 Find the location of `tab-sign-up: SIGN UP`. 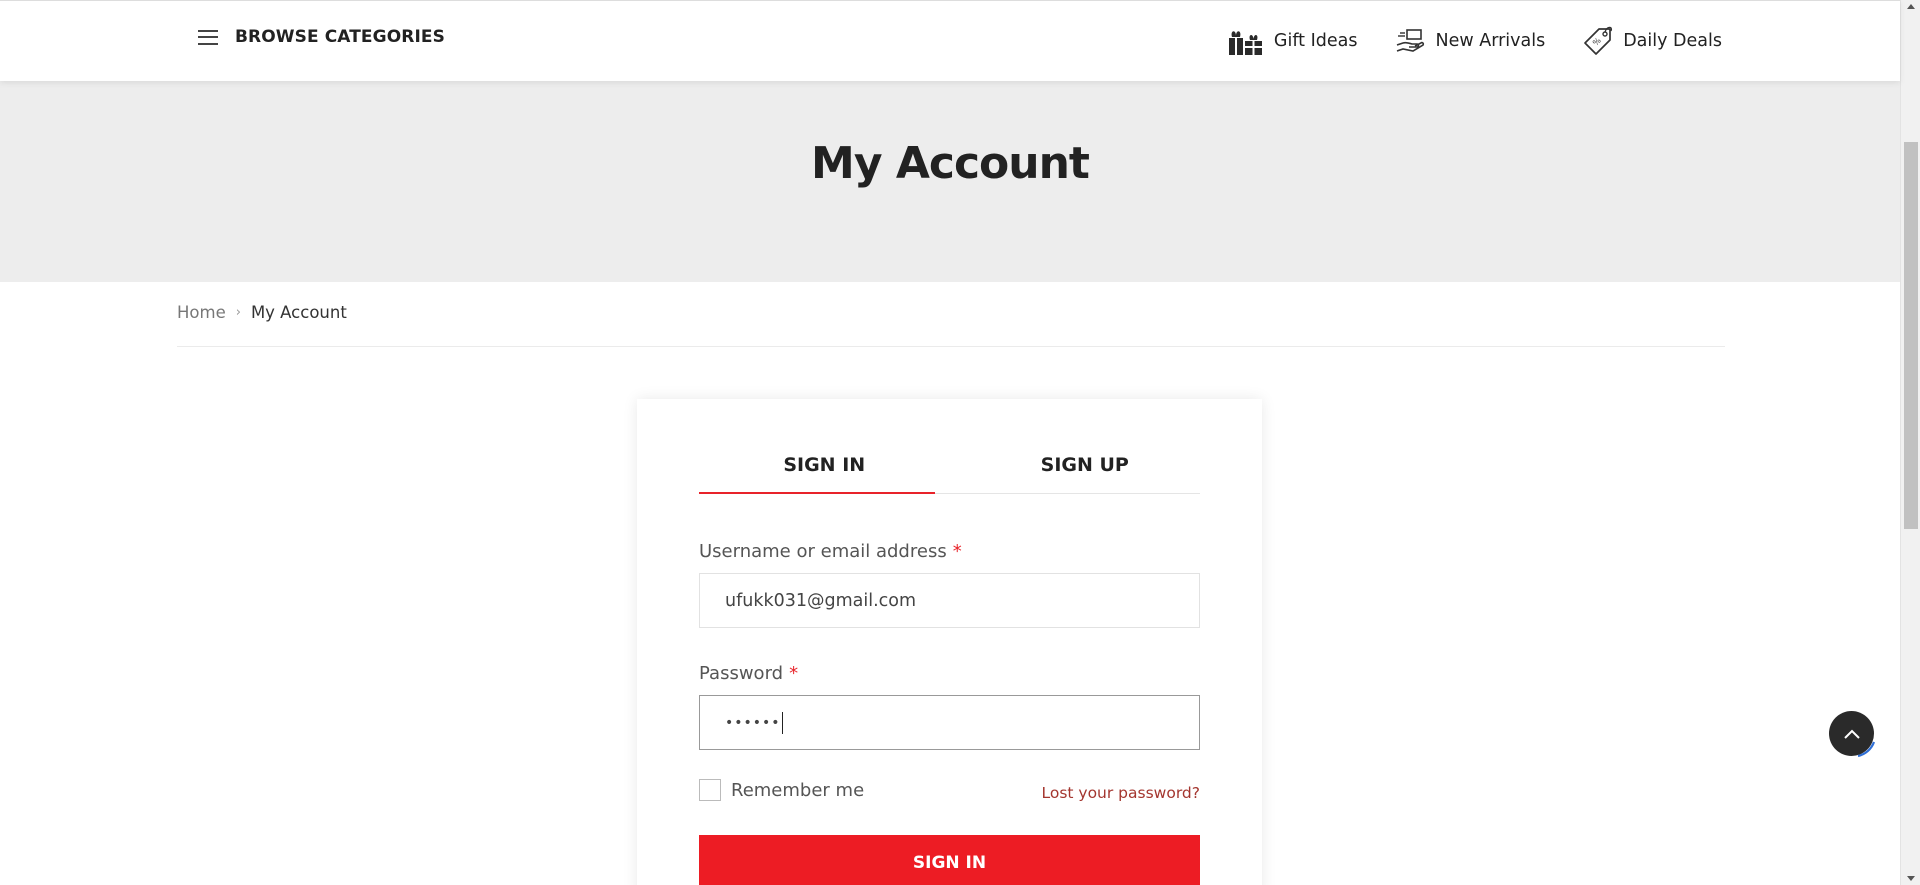

tab-sign-up: SIGN UP is located at coordinates (1075, 471).